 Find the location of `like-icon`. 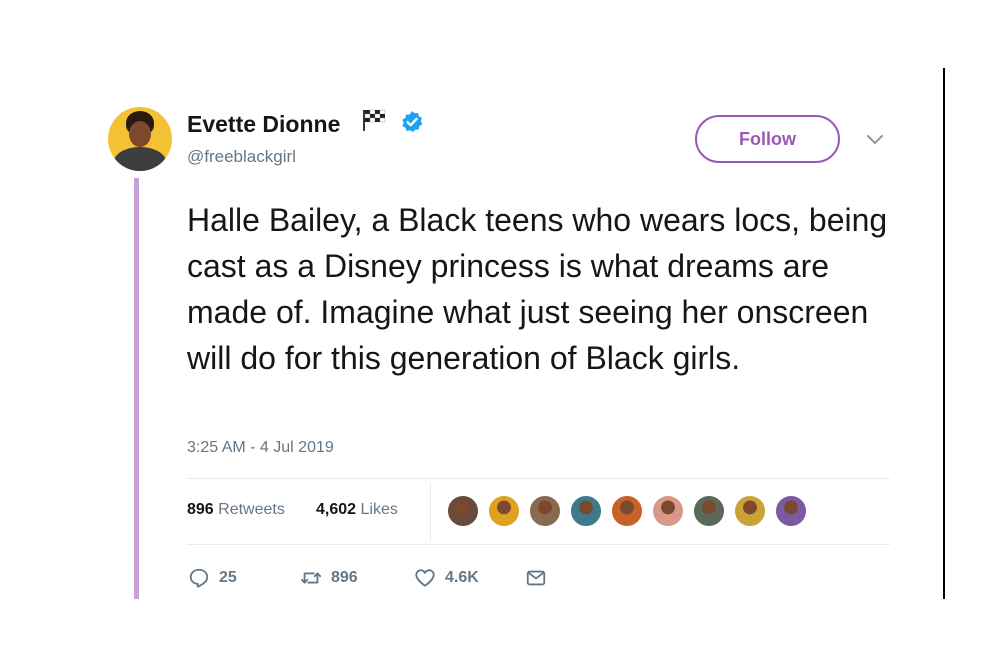

like-icon is located at coordinates (425, 578).